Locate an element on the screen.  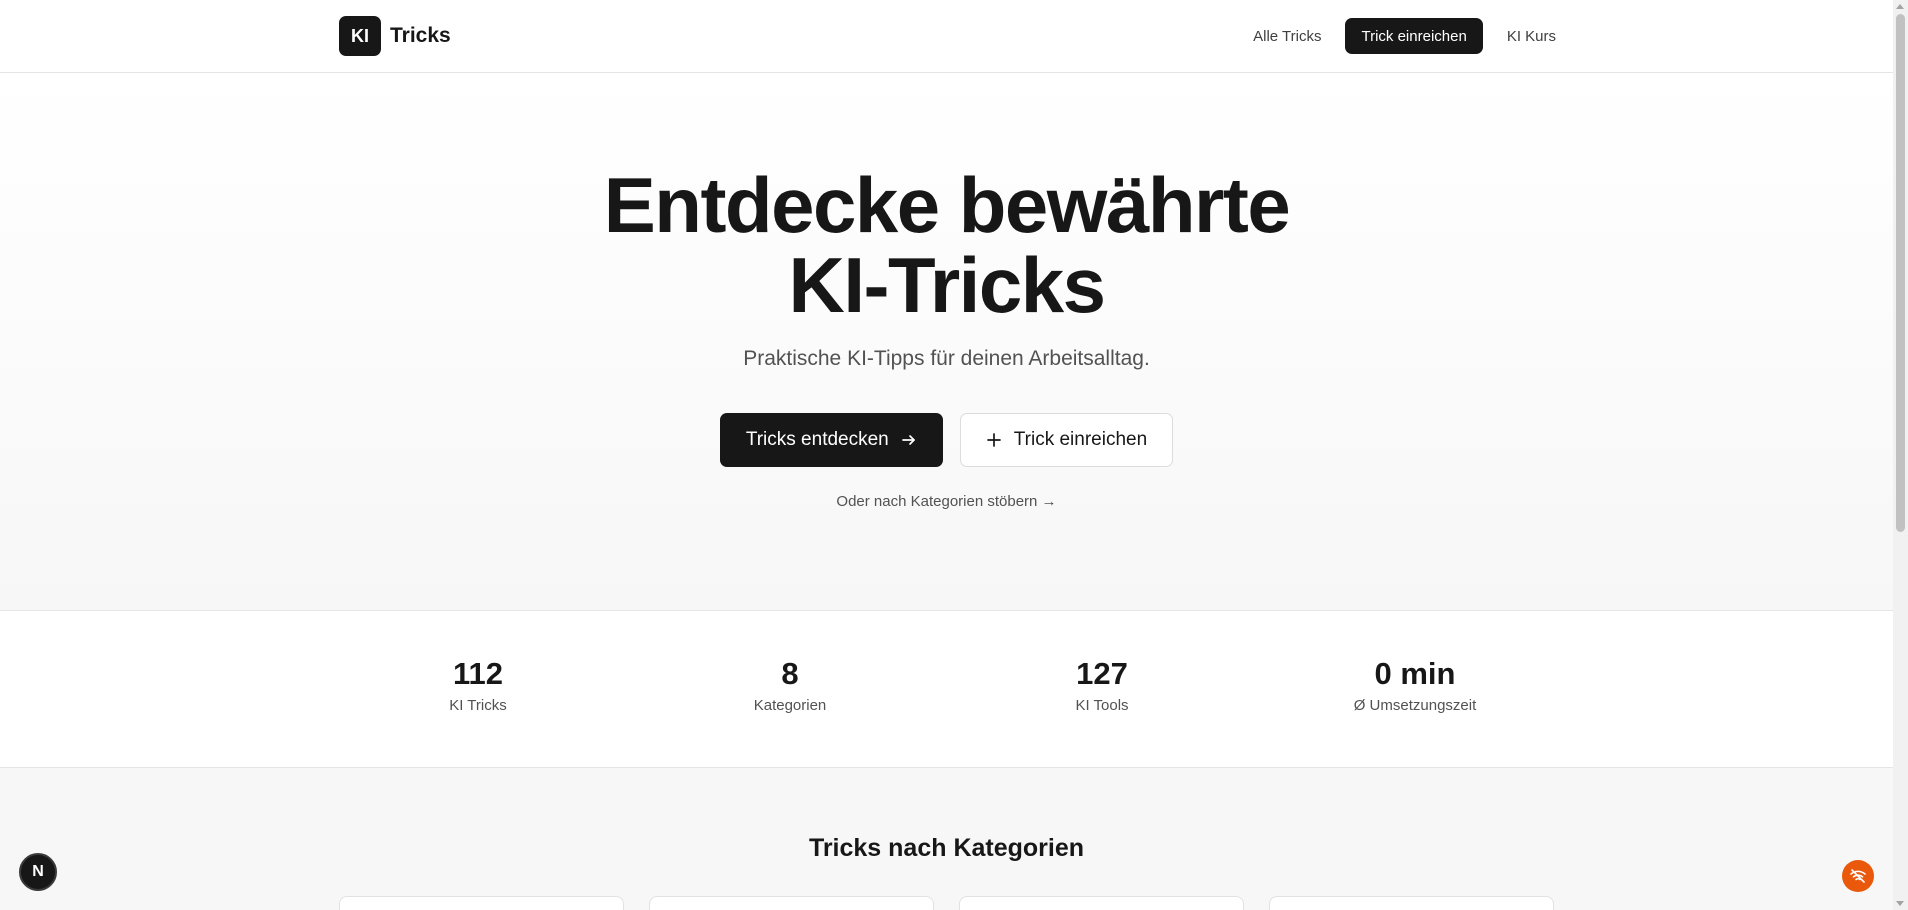
stat-ki-tools: 127 KI Tools is located at coordinates (1102, 685).